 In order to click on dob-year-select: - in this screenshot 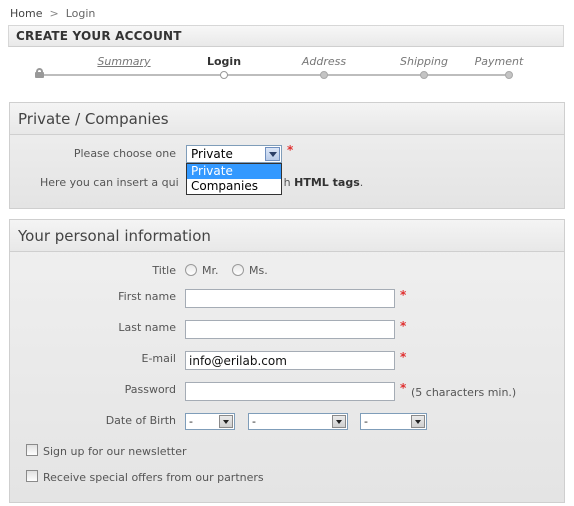, I will do `click(393, 421)`.